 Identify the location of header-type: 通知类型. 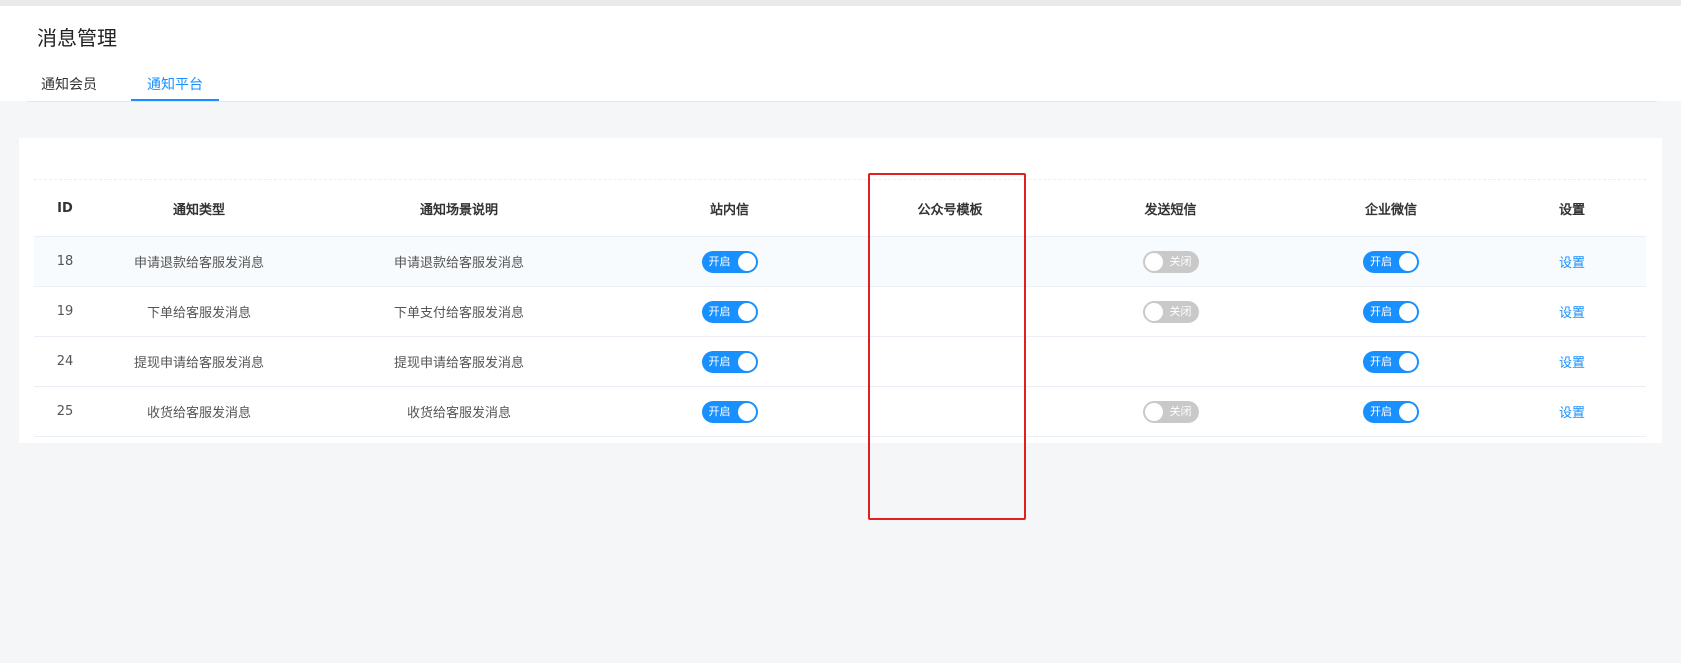
(199, 208).